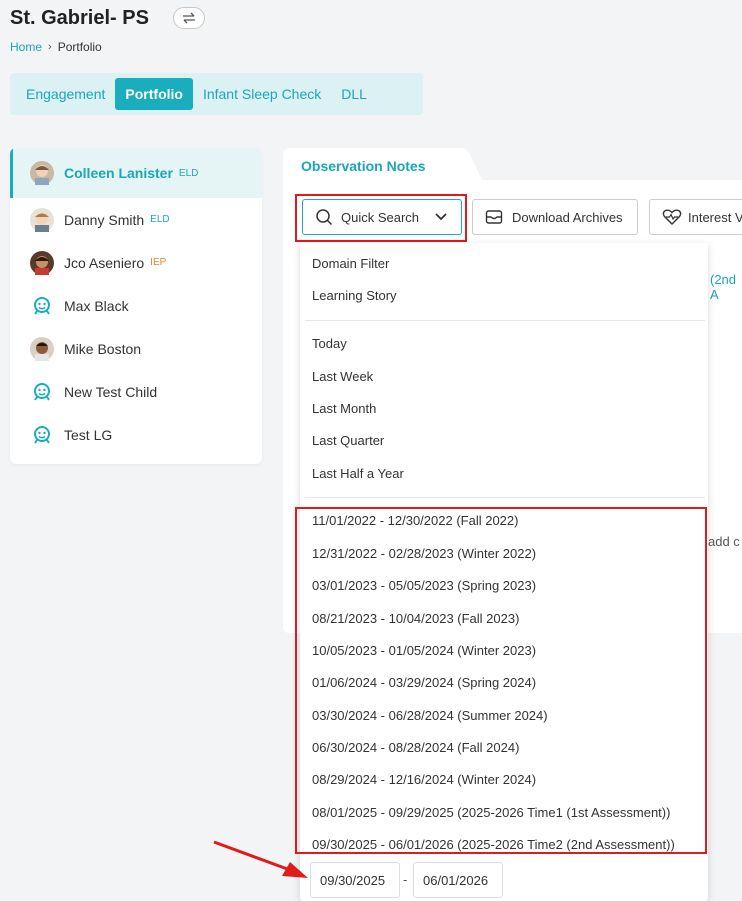  Describe the element at coordinates (262, 94) in the screenshot. I see `tab-infant-sleep-check: Infant Sleep Check` at that location.